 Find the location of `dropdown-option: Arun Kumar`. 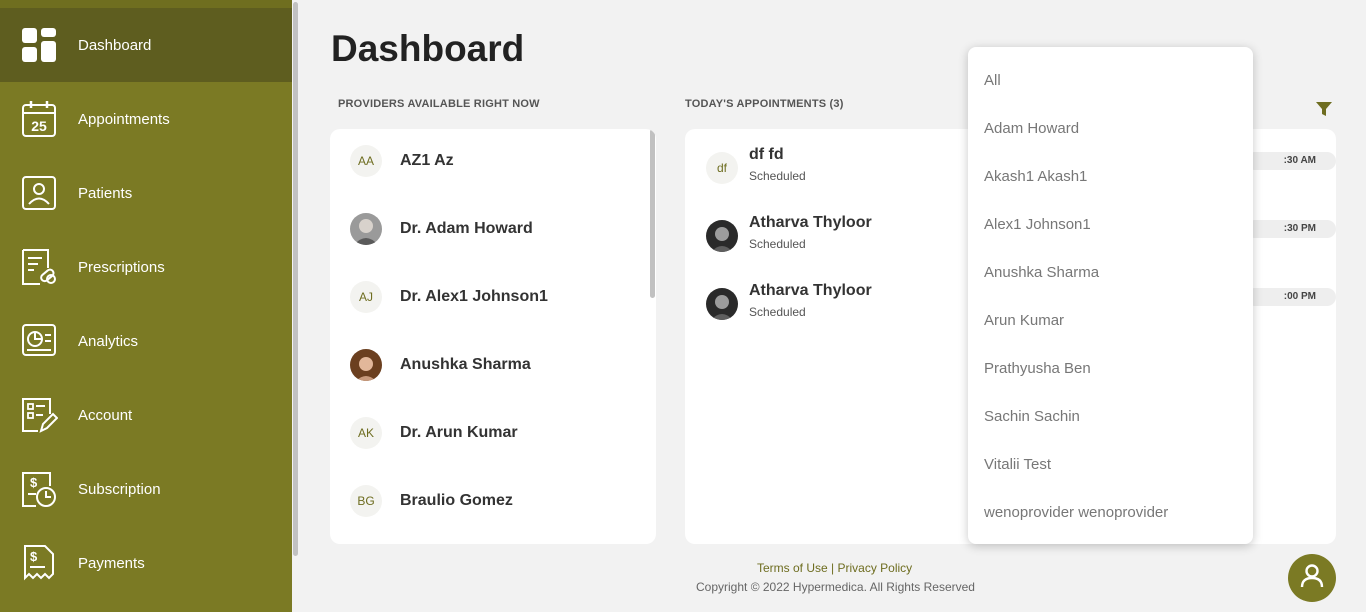

dropdown-option: Arun Kumar is located at coordinates (1024, 320).